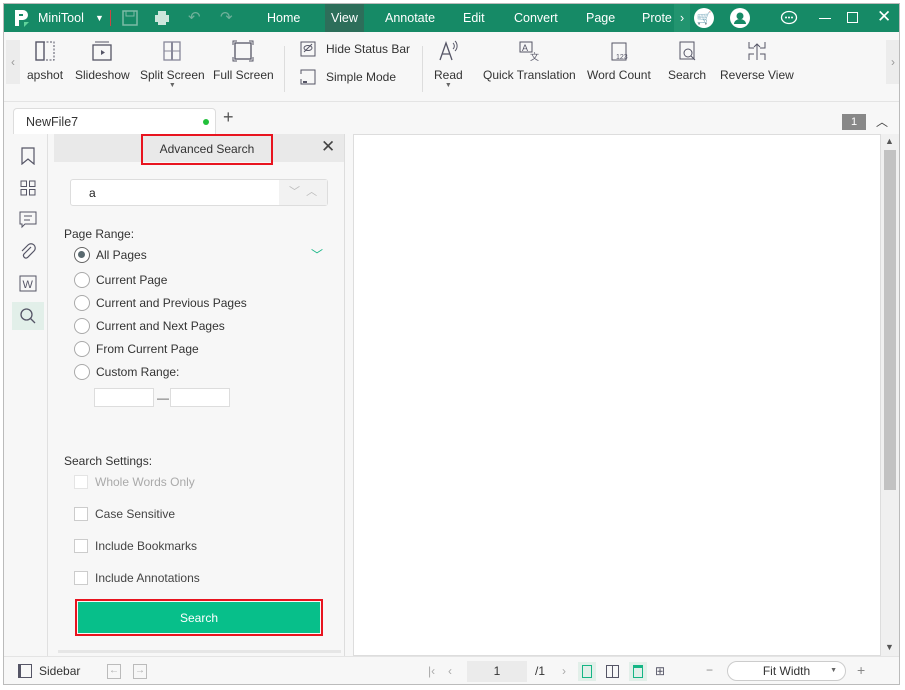 The height and width of the screenshot is (690, 905). Describe the element at coordinates (120, 280) in the screenshot. I see `radio-current-page: Current Page` at that location.